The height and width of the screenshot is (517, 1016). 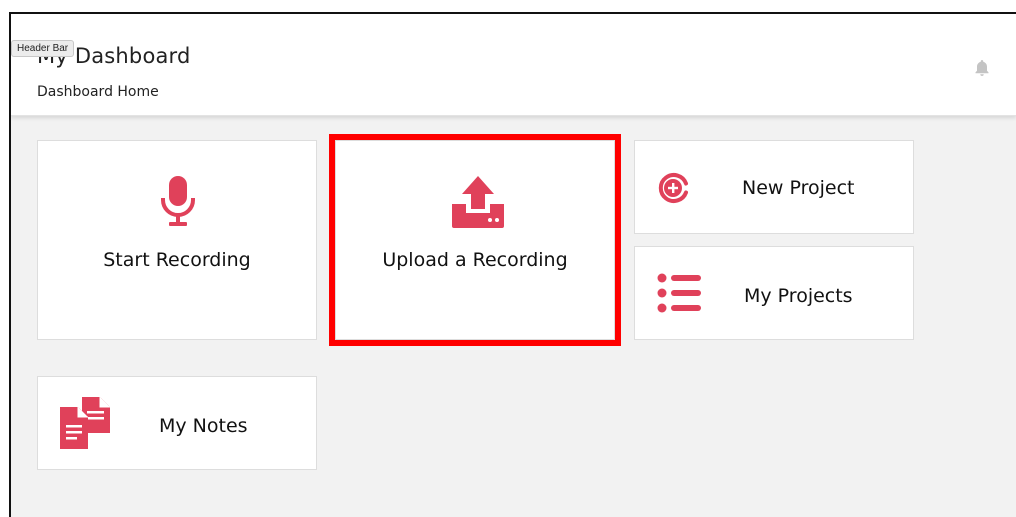 What do you see at coordinates (89, 424) in the screenshot?
I see `documents-icon` at bounding box center [89, 424].